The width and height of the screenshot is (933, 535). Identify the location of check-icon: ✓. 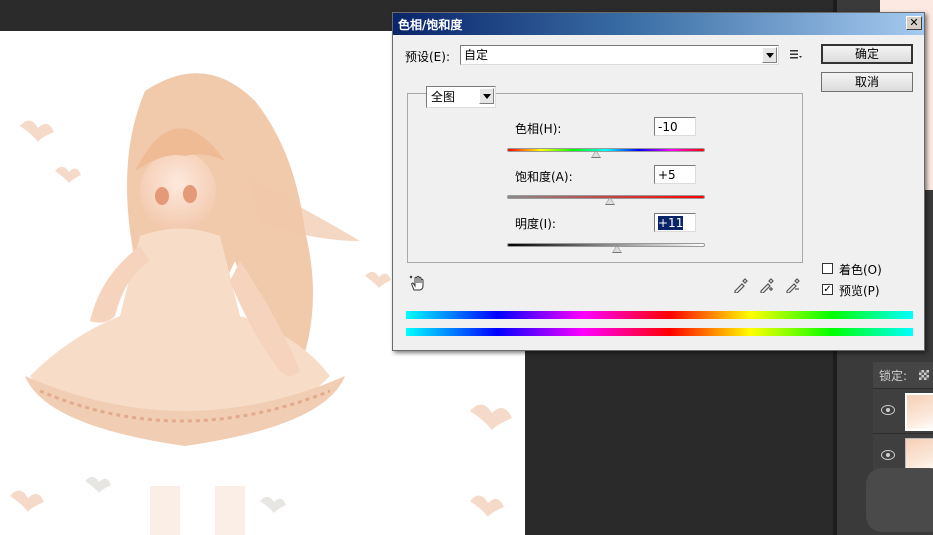
(827, 289).